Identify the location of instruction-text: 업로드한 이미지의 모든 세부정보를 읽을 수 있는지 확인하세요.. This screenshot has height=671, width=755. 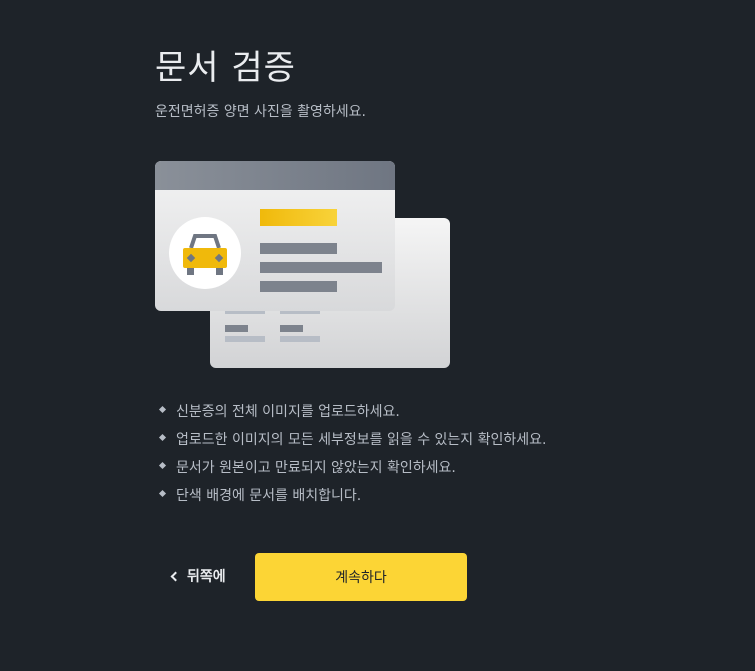
(361, 440).